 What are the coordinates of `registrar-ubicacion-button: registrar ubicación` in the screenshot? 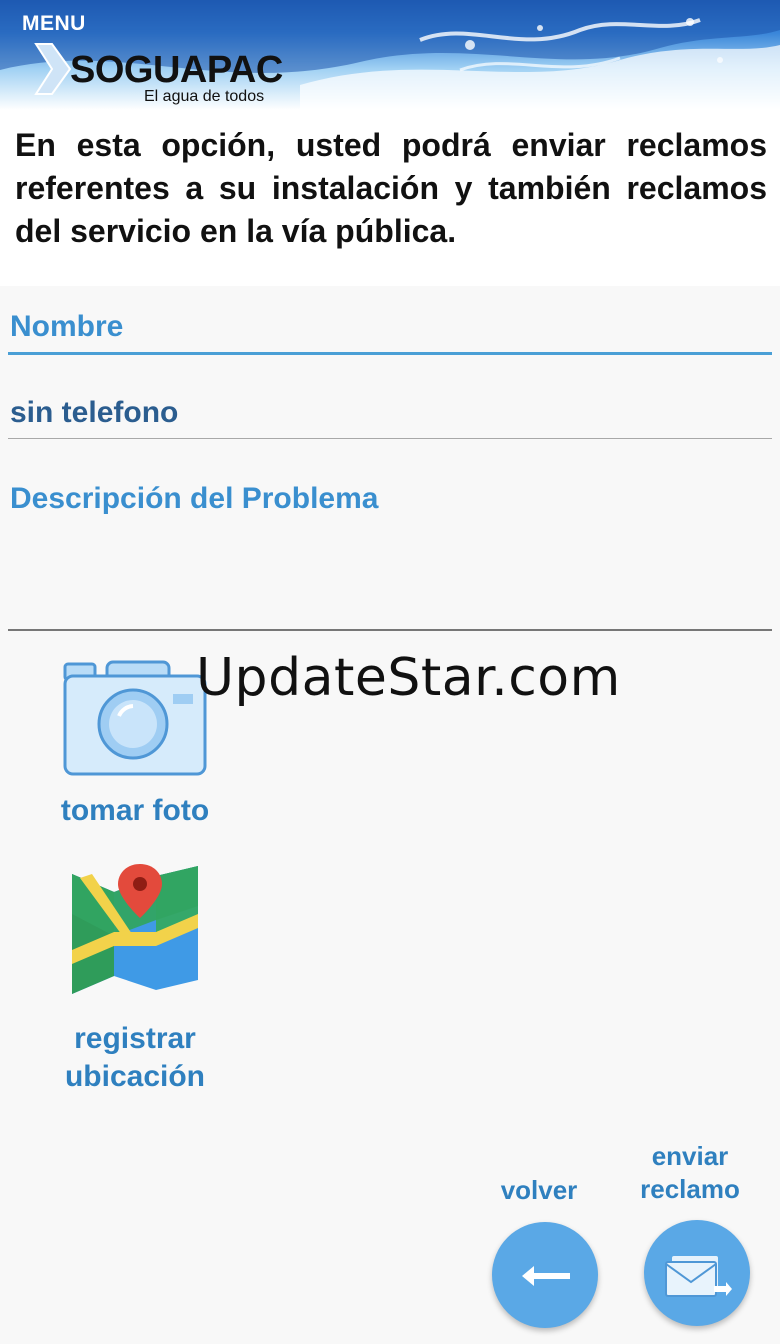 It's located at (135, 979).